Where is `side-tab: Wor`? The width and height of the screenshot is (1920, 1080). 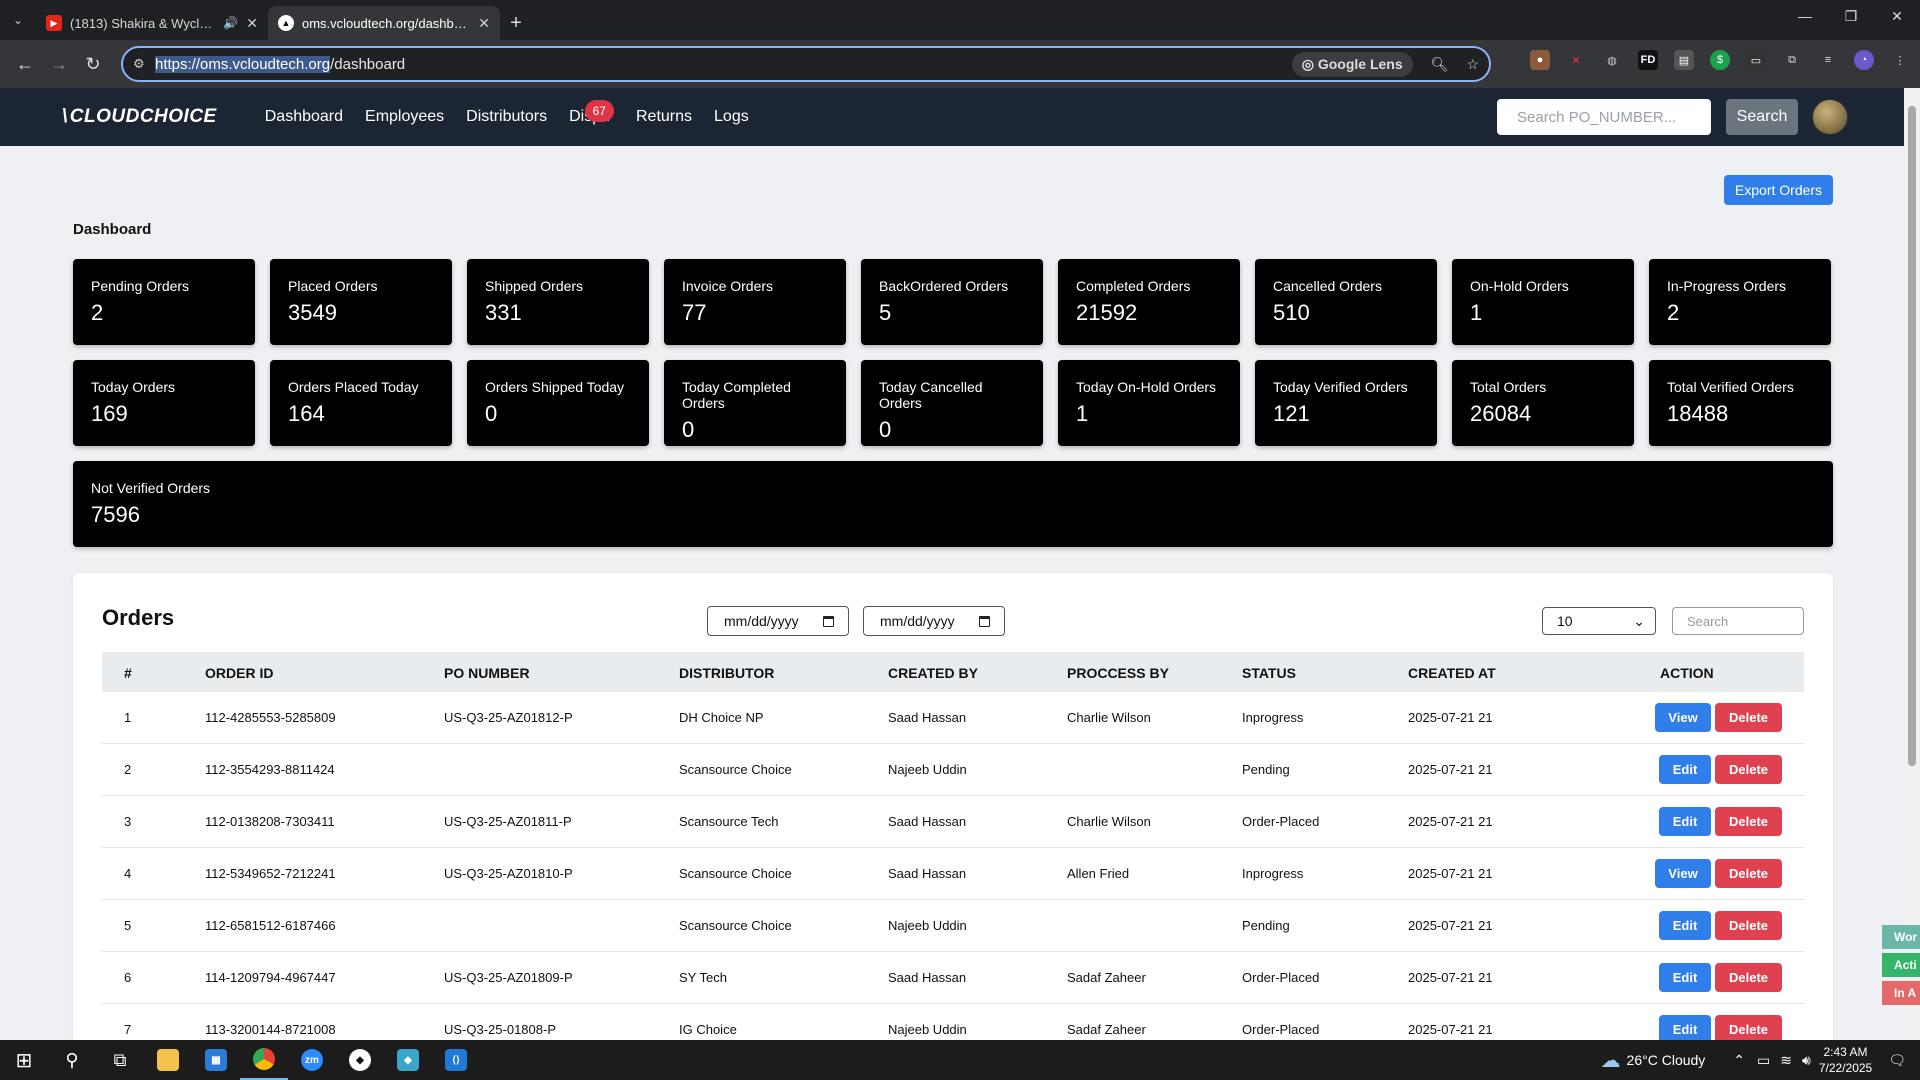
side-tab: Wor is located at coordinates (1901, 937).